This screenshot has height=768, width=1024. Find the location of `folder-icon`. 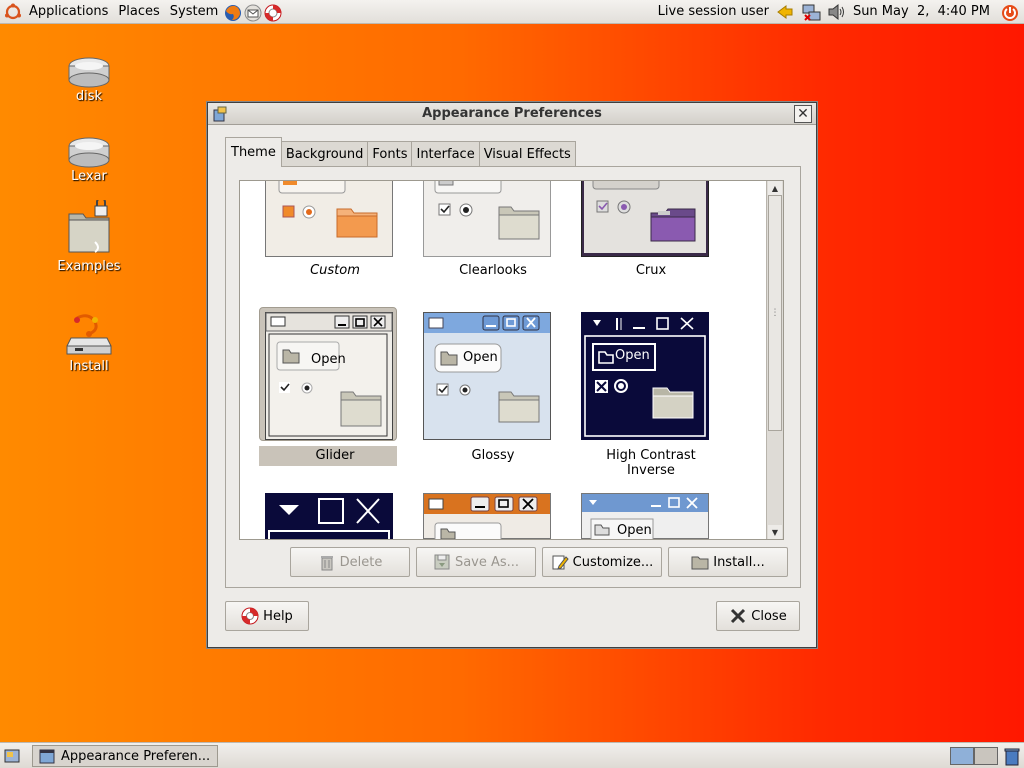

folder-icon is located at coordinates (700, 562).